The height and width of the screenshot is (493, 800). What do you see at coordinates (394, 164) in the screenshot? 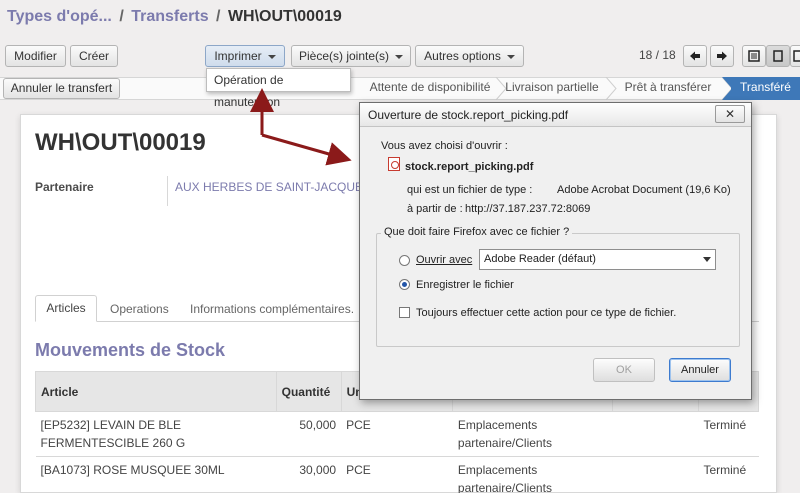
I see `pdf-file-icon` at bounding box center [394, 164].